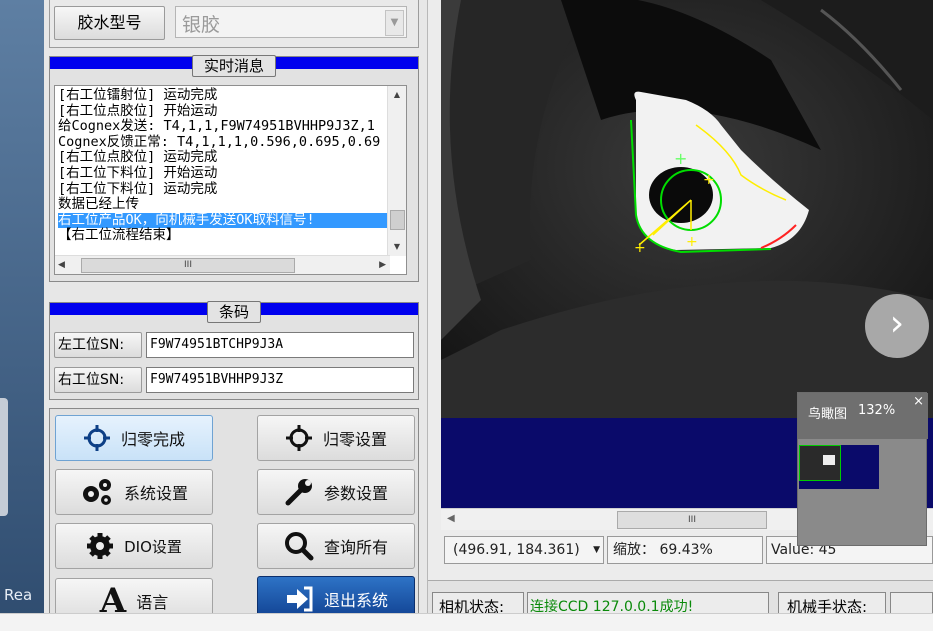 The height and width of the screenshot is (631, 933). I want to click on desktop-left-strip, so click(22, 315).